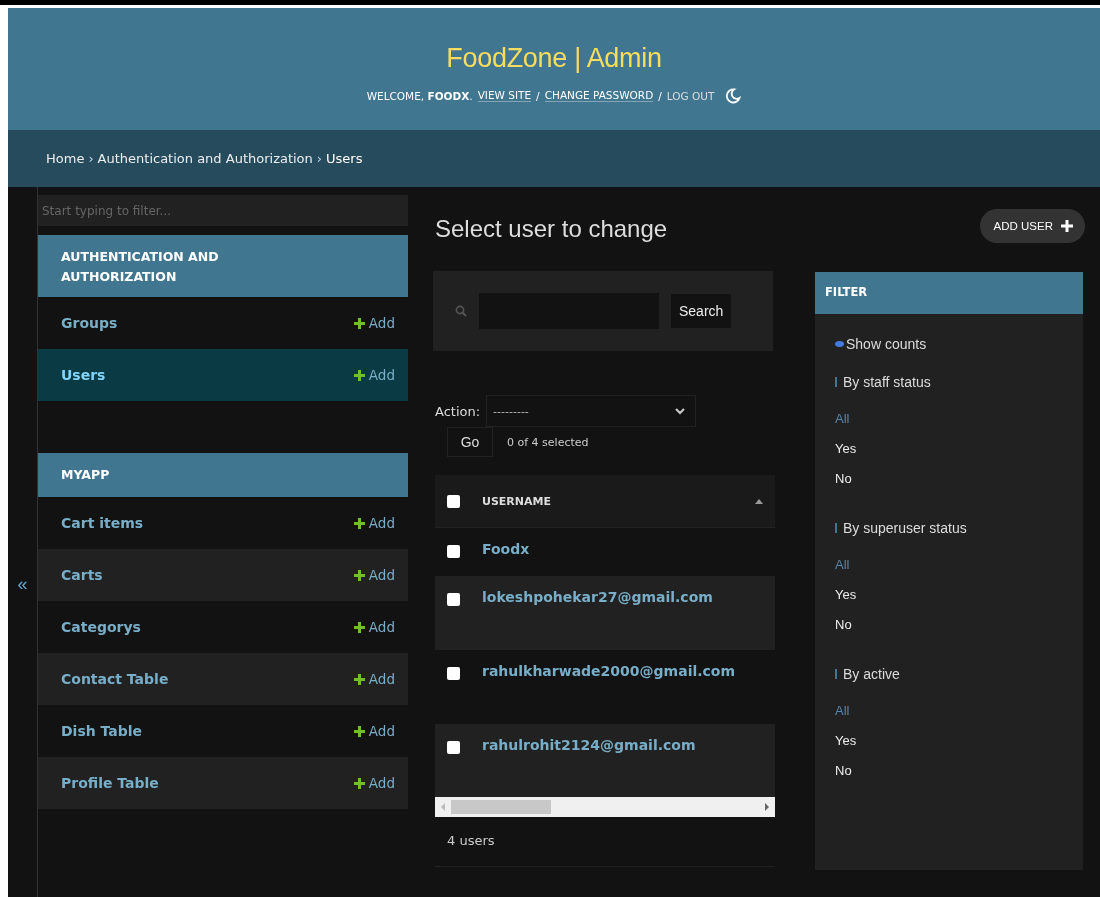 This screenshot has width=1100, height=897. Describe the element at coordinates (949, 389) in the screenshot. I see `filter-group-title: By staff status` at that location.